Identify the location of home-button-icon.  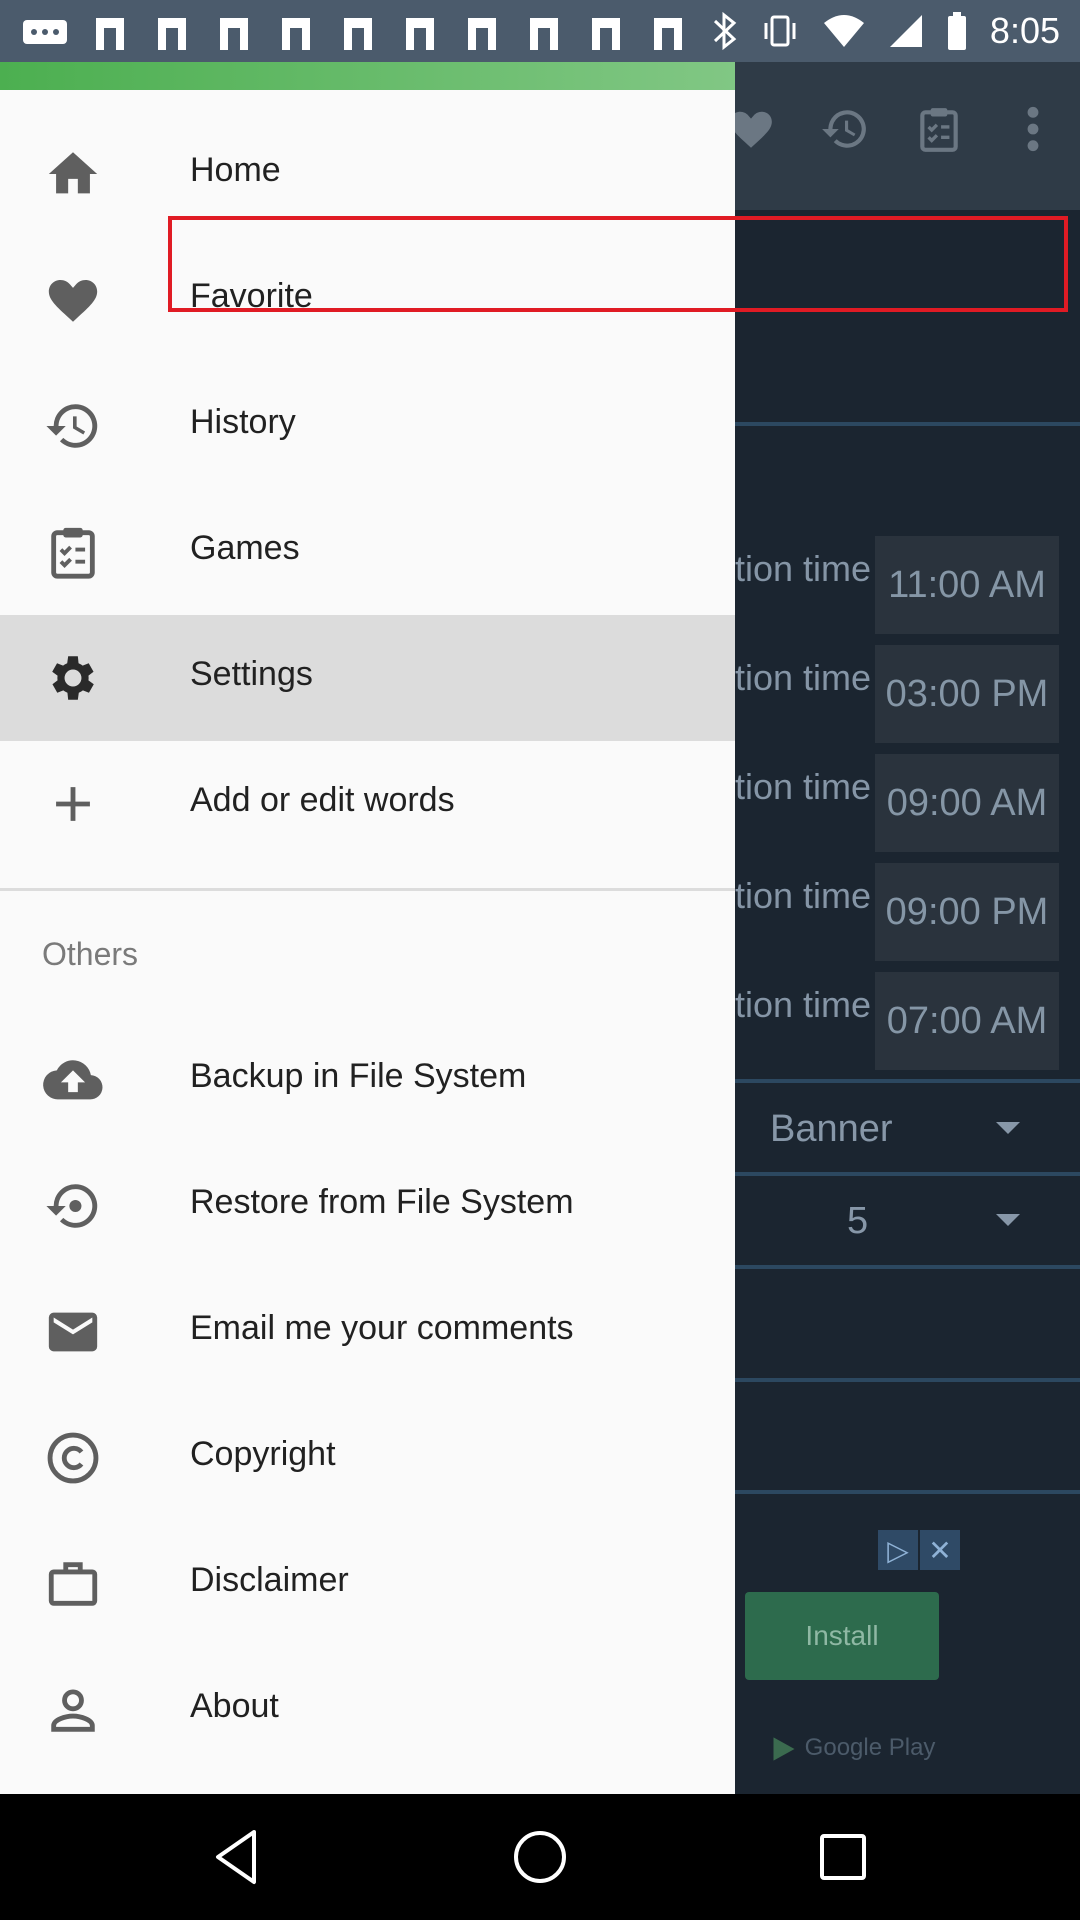
(540, 1857).